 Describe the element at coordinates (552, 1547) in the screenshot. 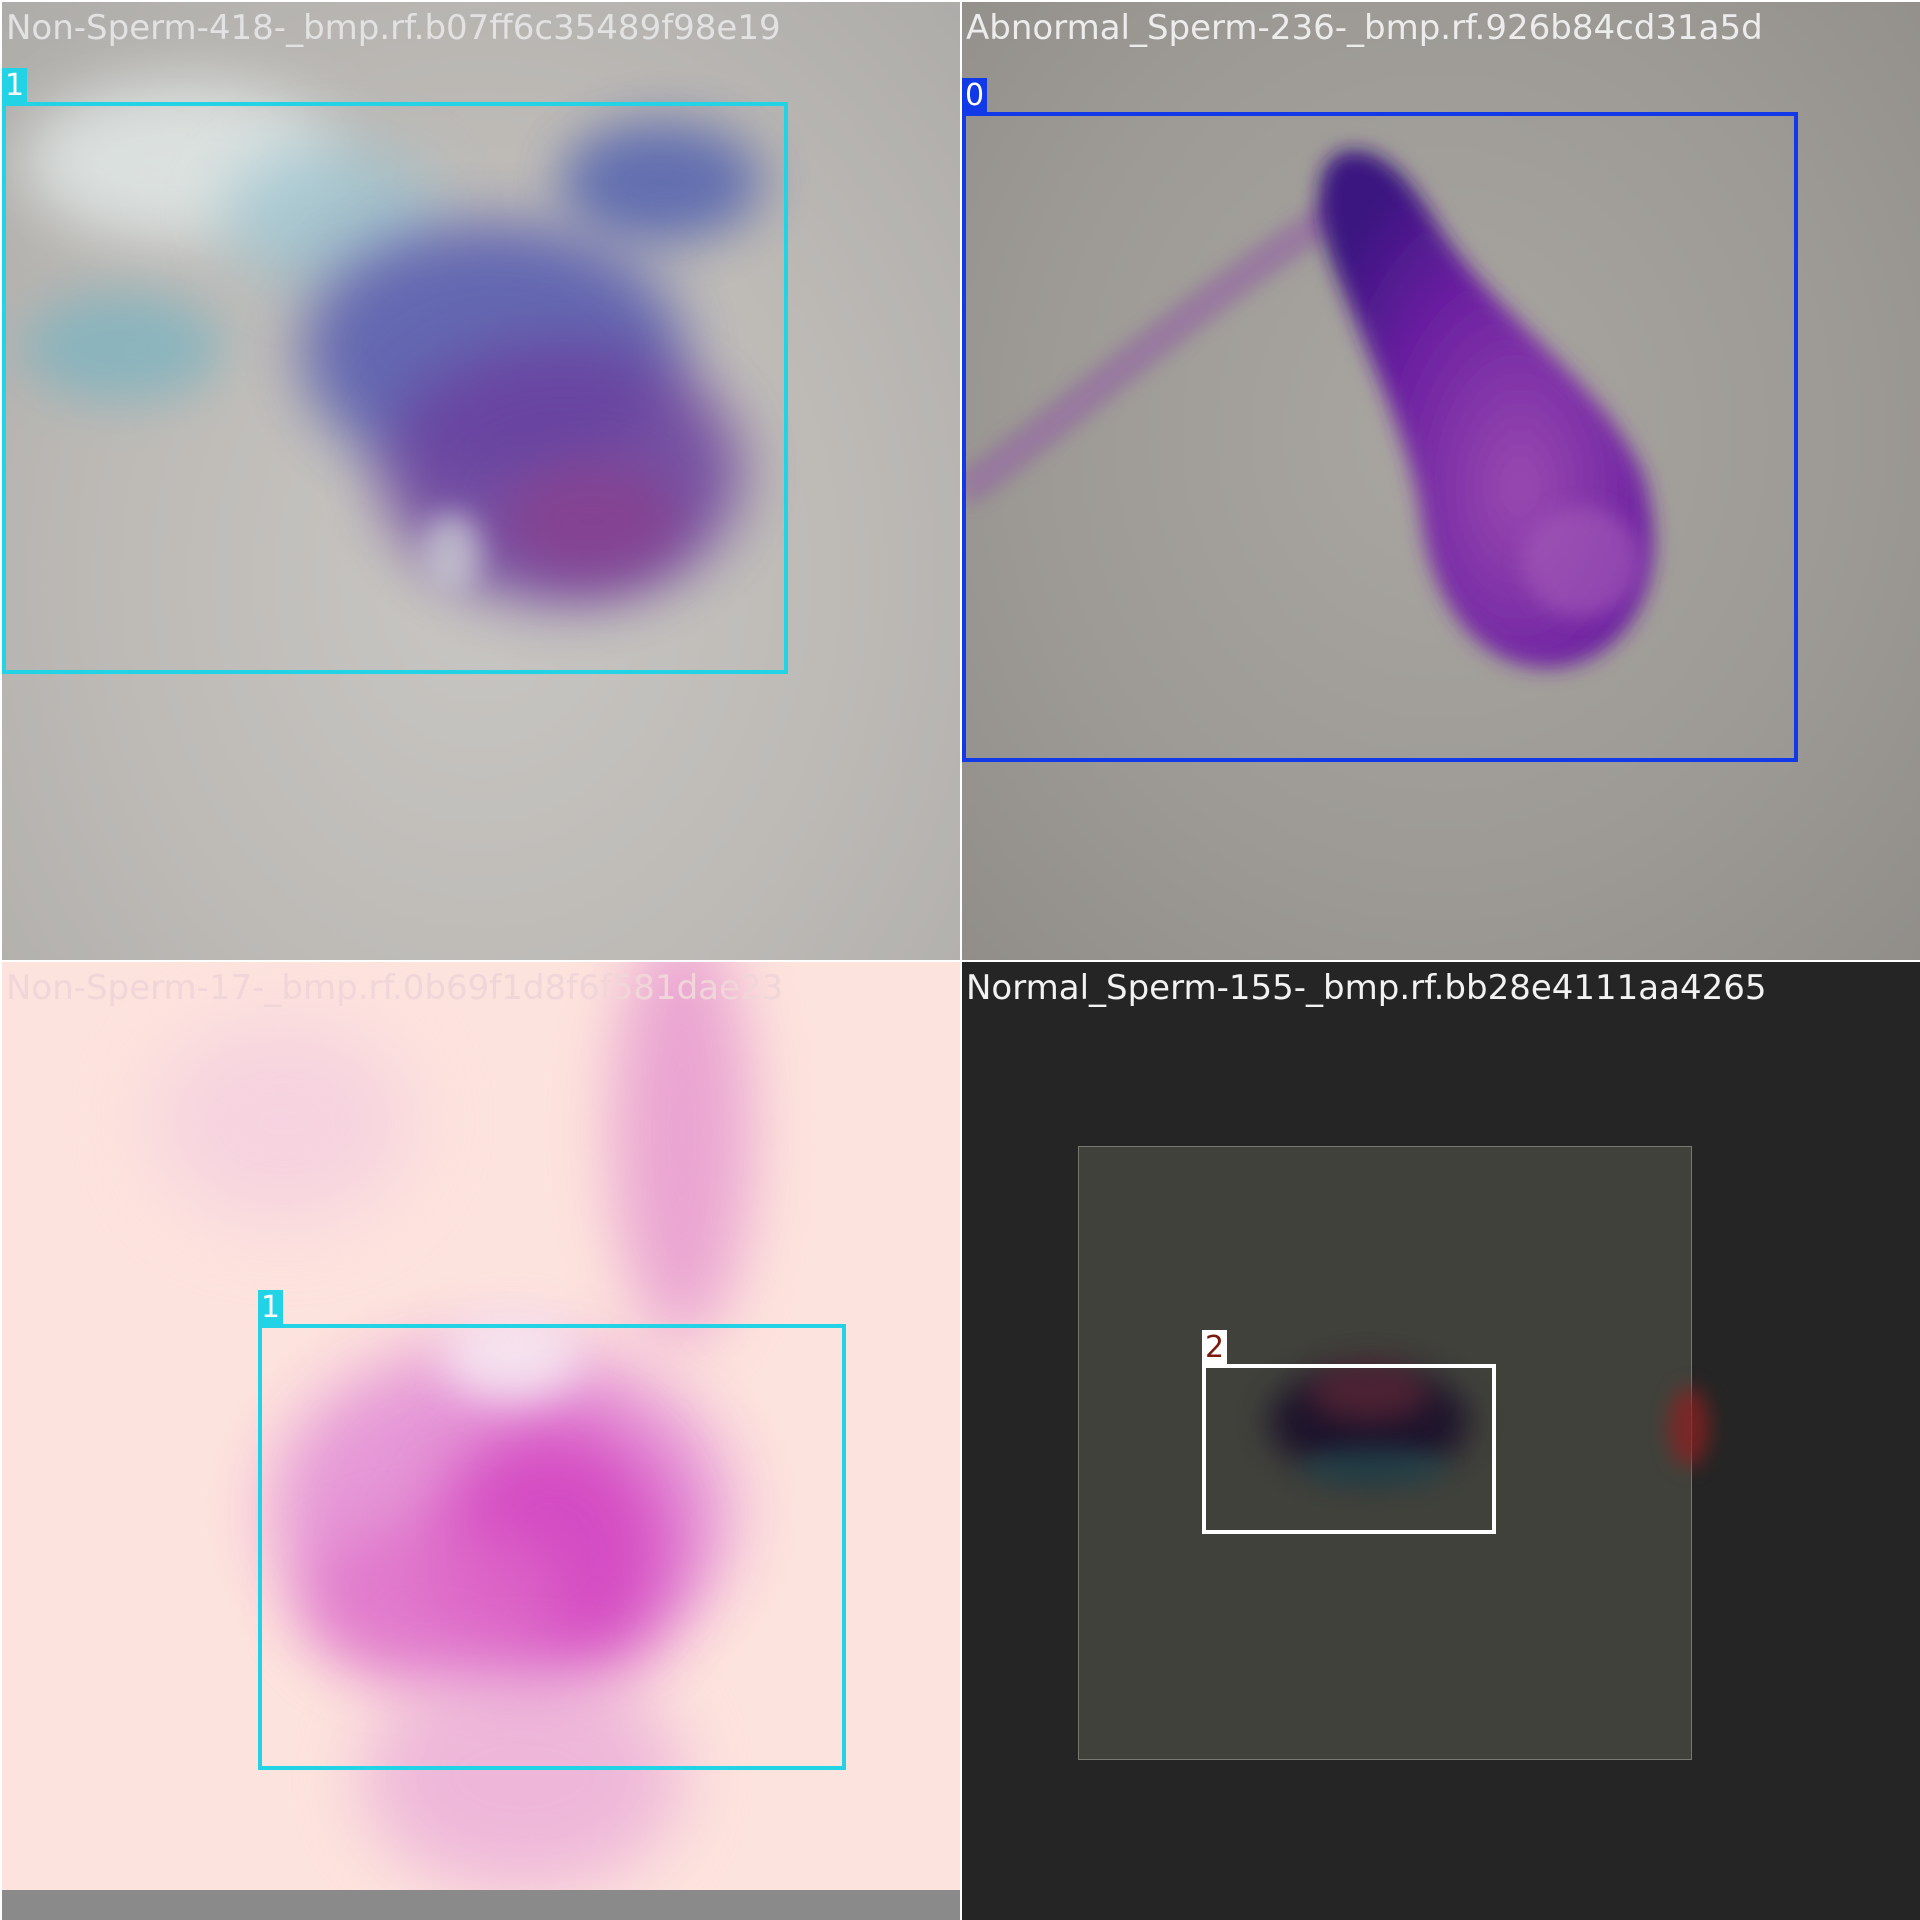

I see `tile-3-bounding-box` at that location.